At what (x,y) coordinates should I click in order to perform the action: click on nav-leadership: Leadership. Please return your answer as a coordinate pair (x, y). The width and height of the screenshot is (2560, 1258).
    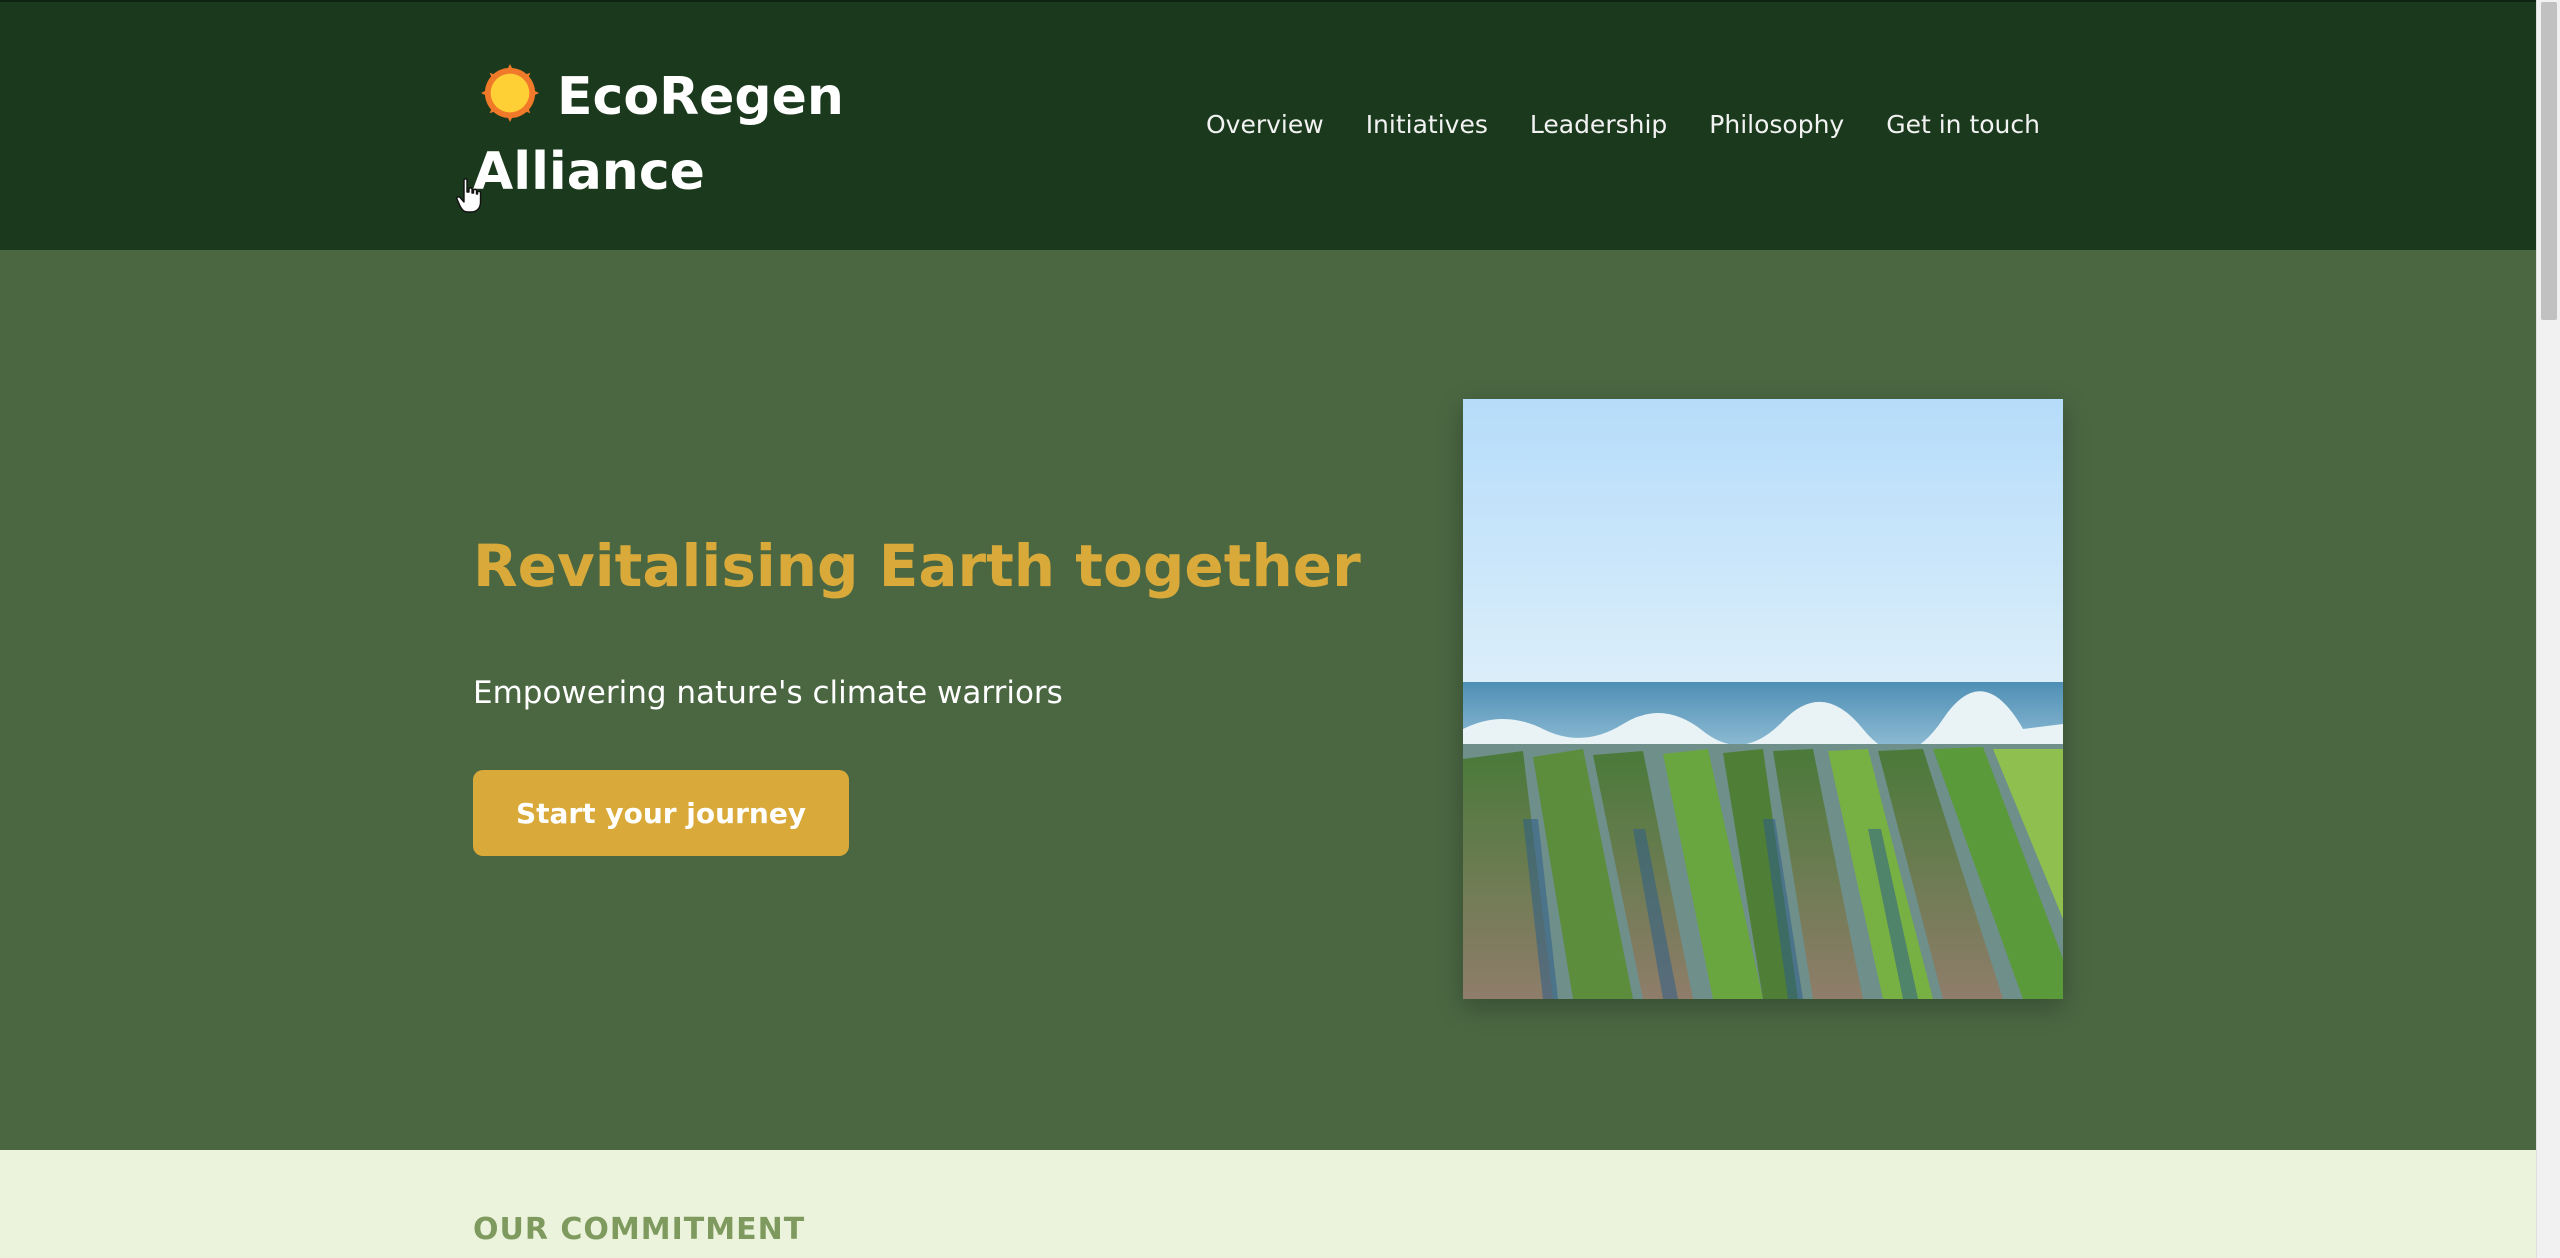
    Looking at the image, I should click on (1598, 124).